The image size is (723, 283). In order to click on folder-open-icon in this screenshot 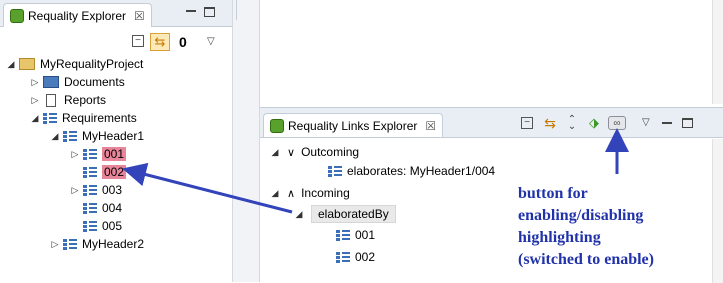, I will do `click(27, 64)`.